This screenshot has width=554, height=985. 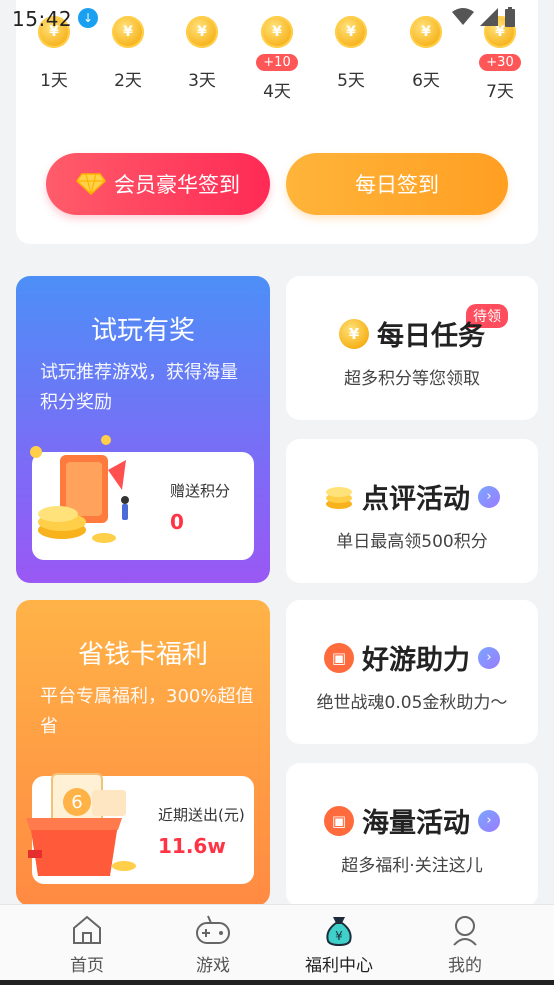 I want to click on wifi-icon, so click(x=463, y=16).